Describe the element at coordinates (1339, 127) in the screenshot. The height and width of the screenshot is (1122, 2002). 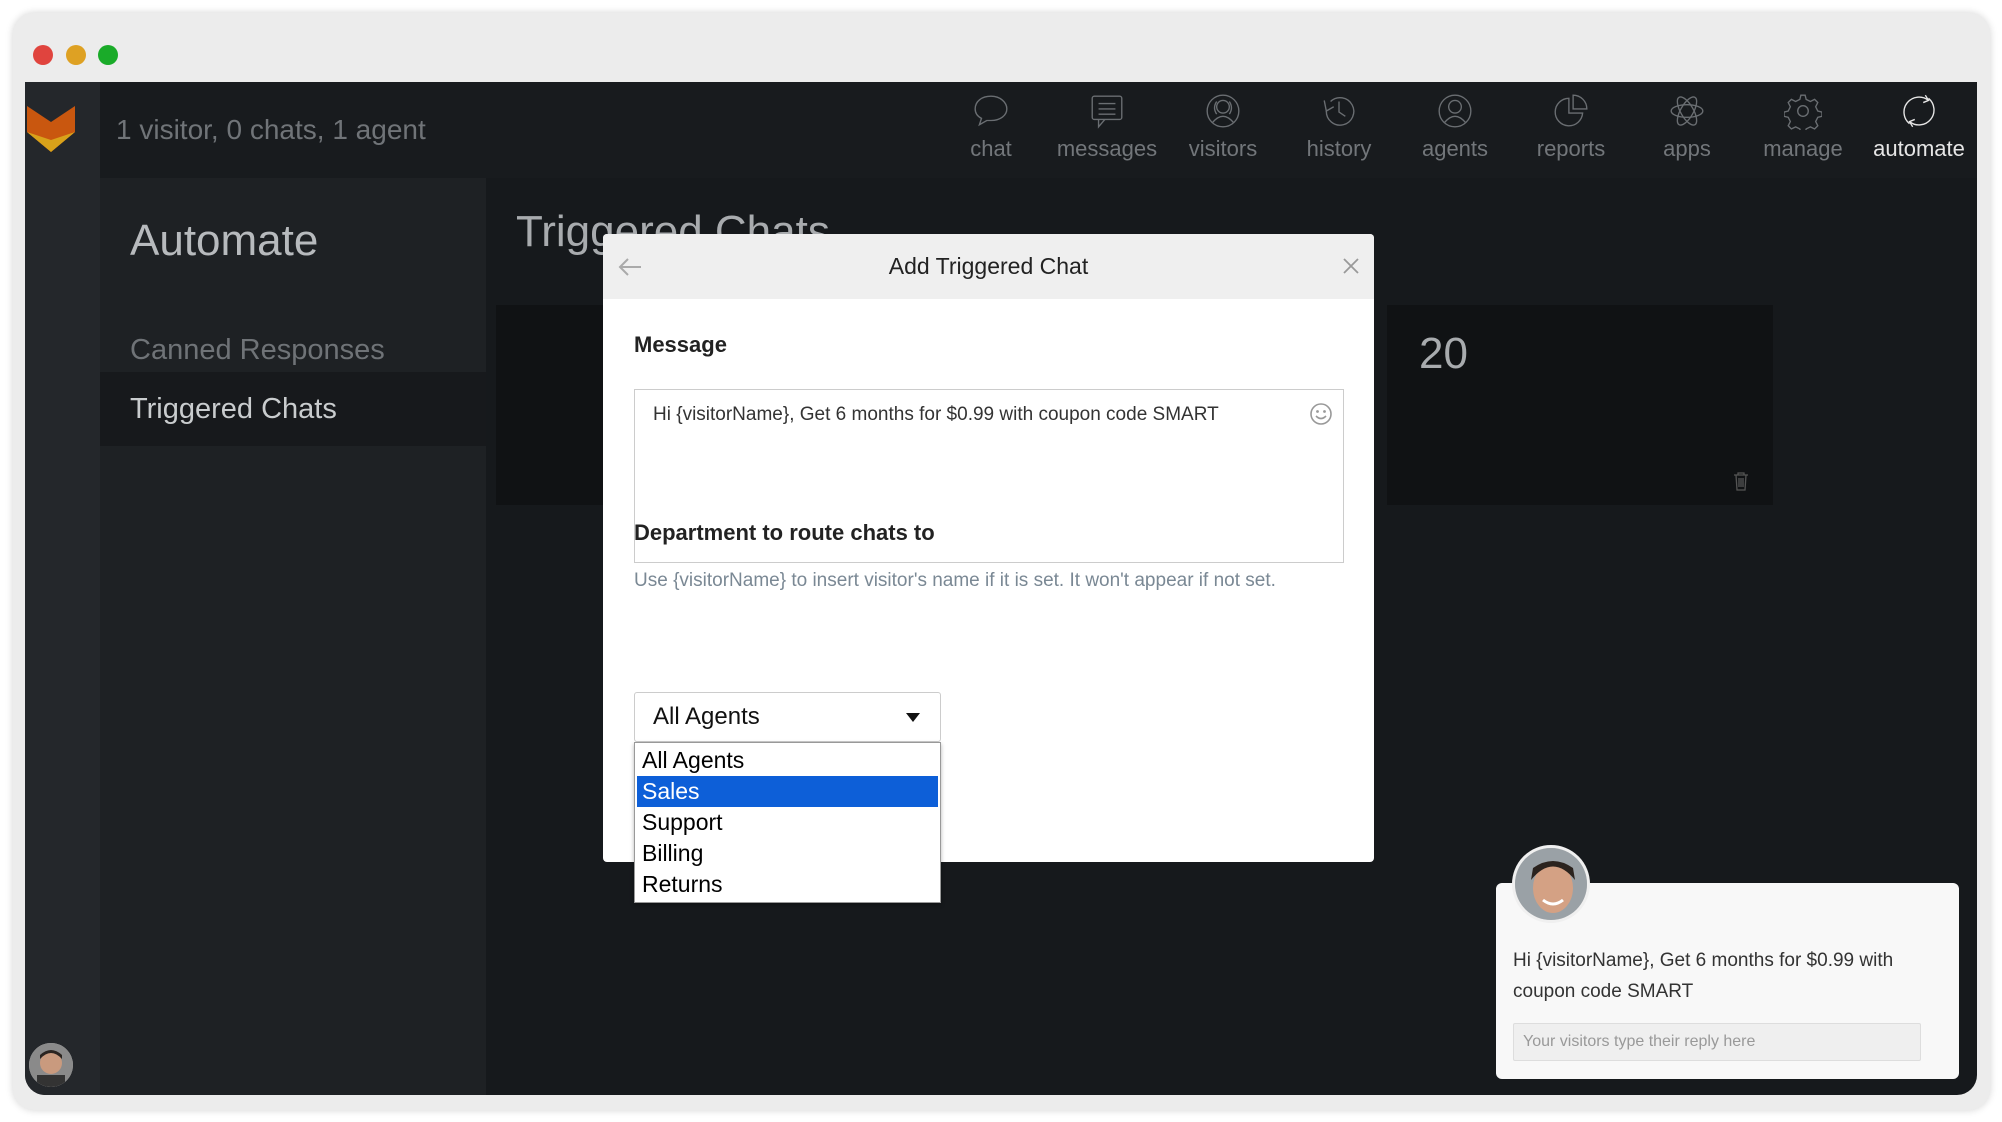
I see `nav-history: history` at that location.